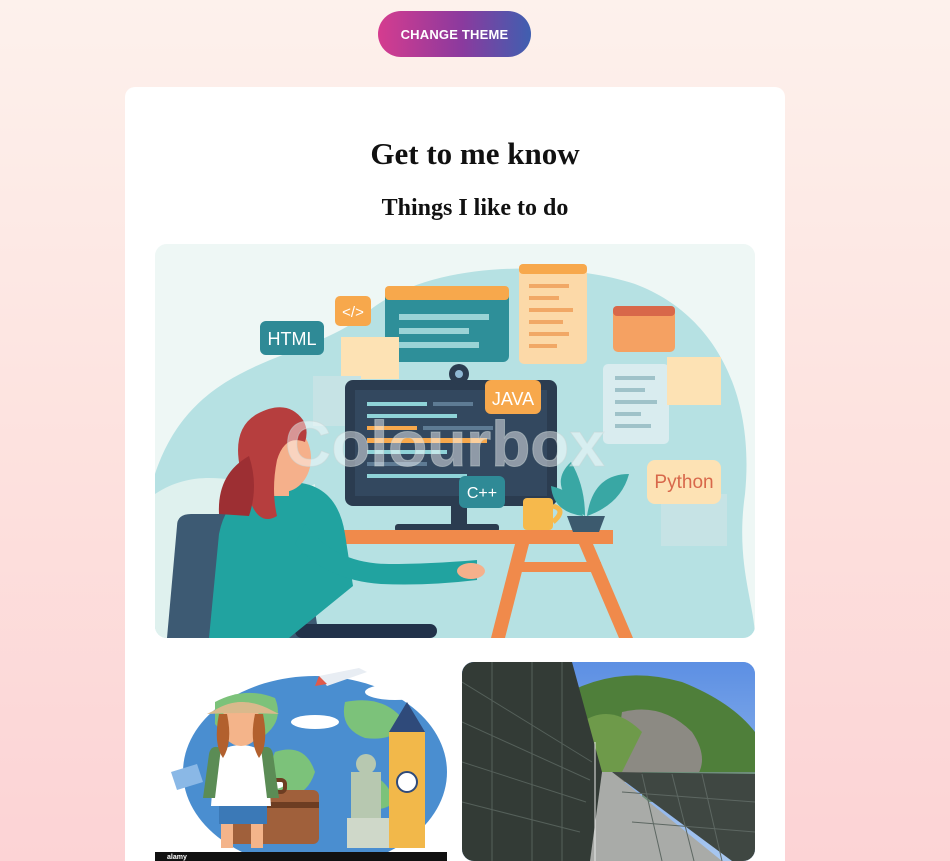 This screenshot has height=861, width=950. I want to click on java-tag: JAVA, so click(513, 399).